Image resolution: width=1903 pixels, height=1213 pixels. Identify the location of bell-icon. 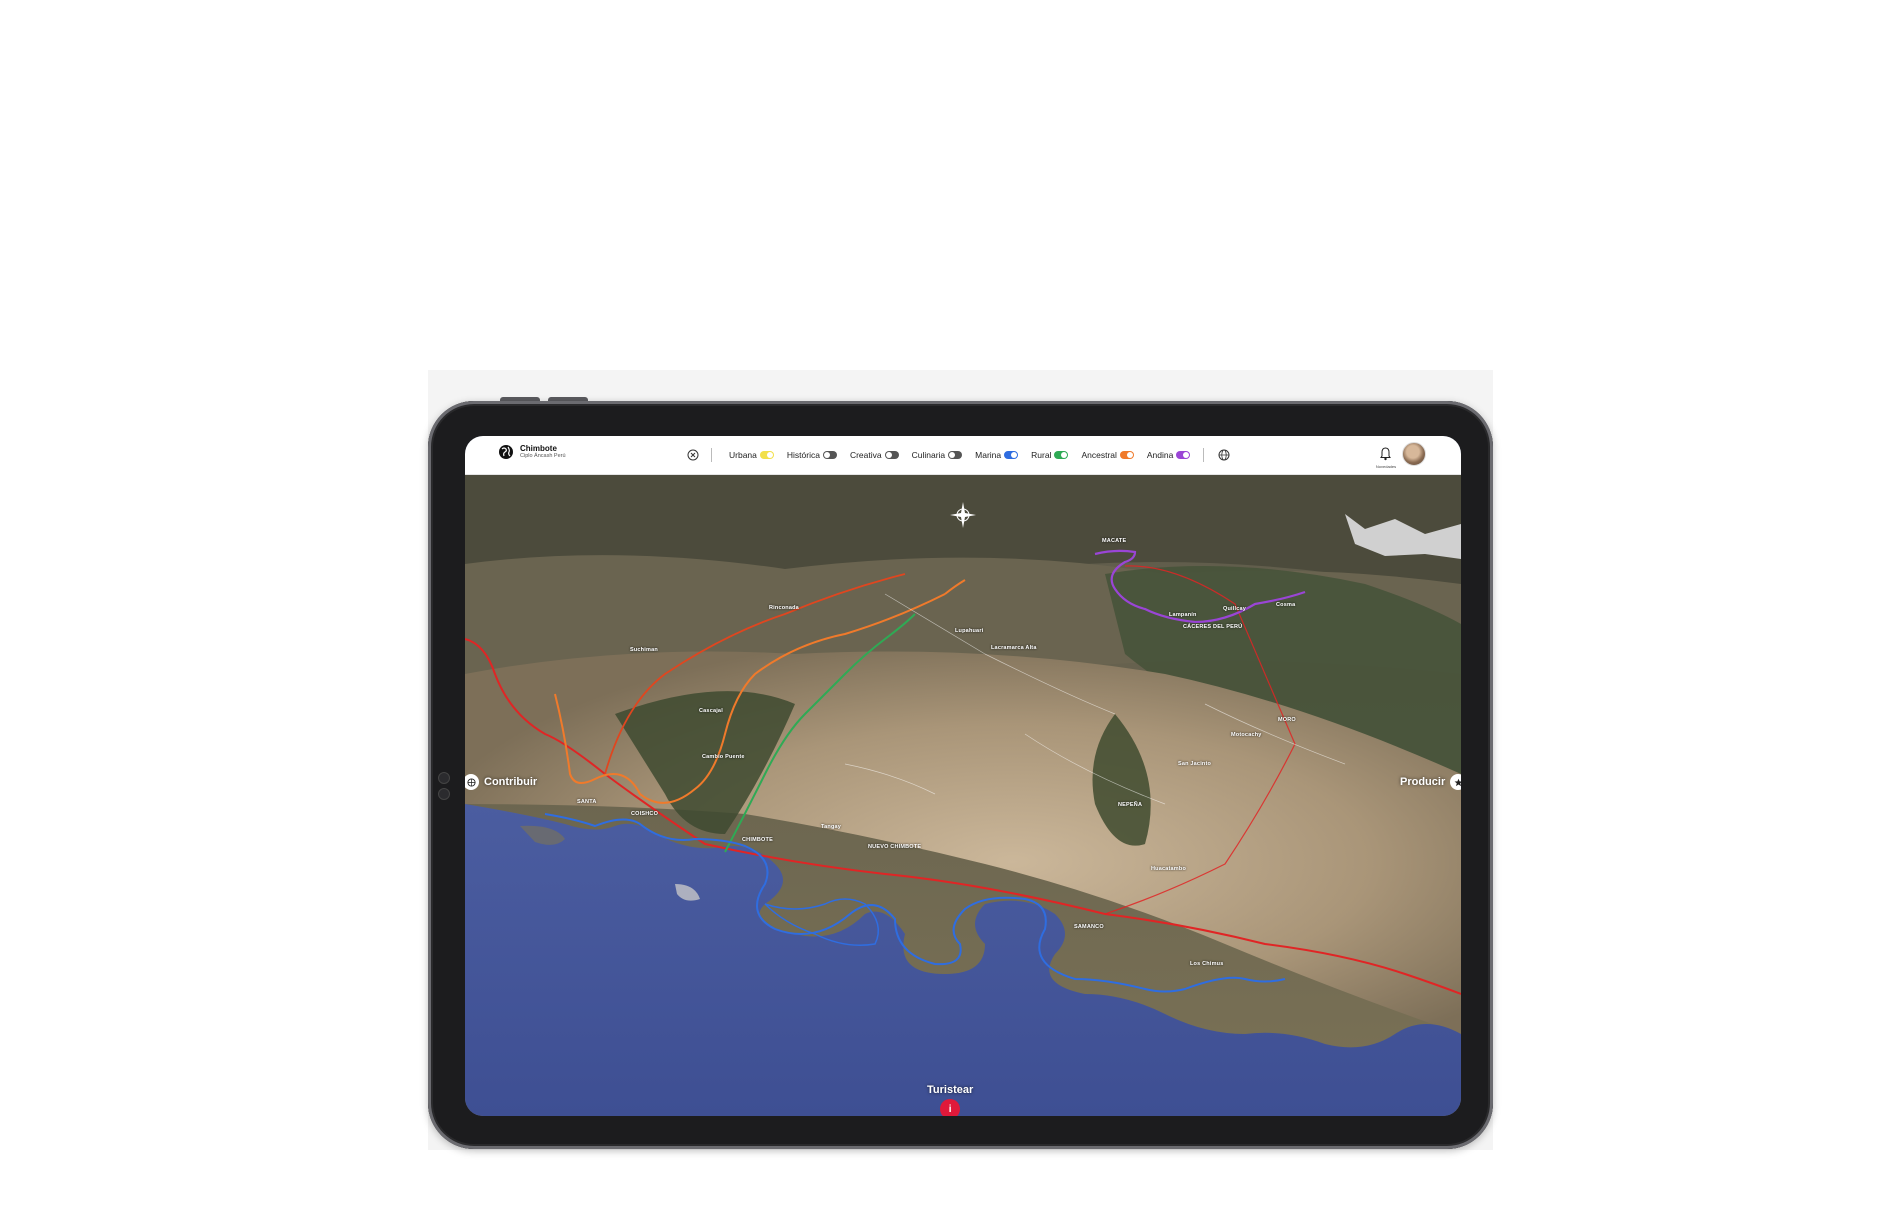
(1385, 454).